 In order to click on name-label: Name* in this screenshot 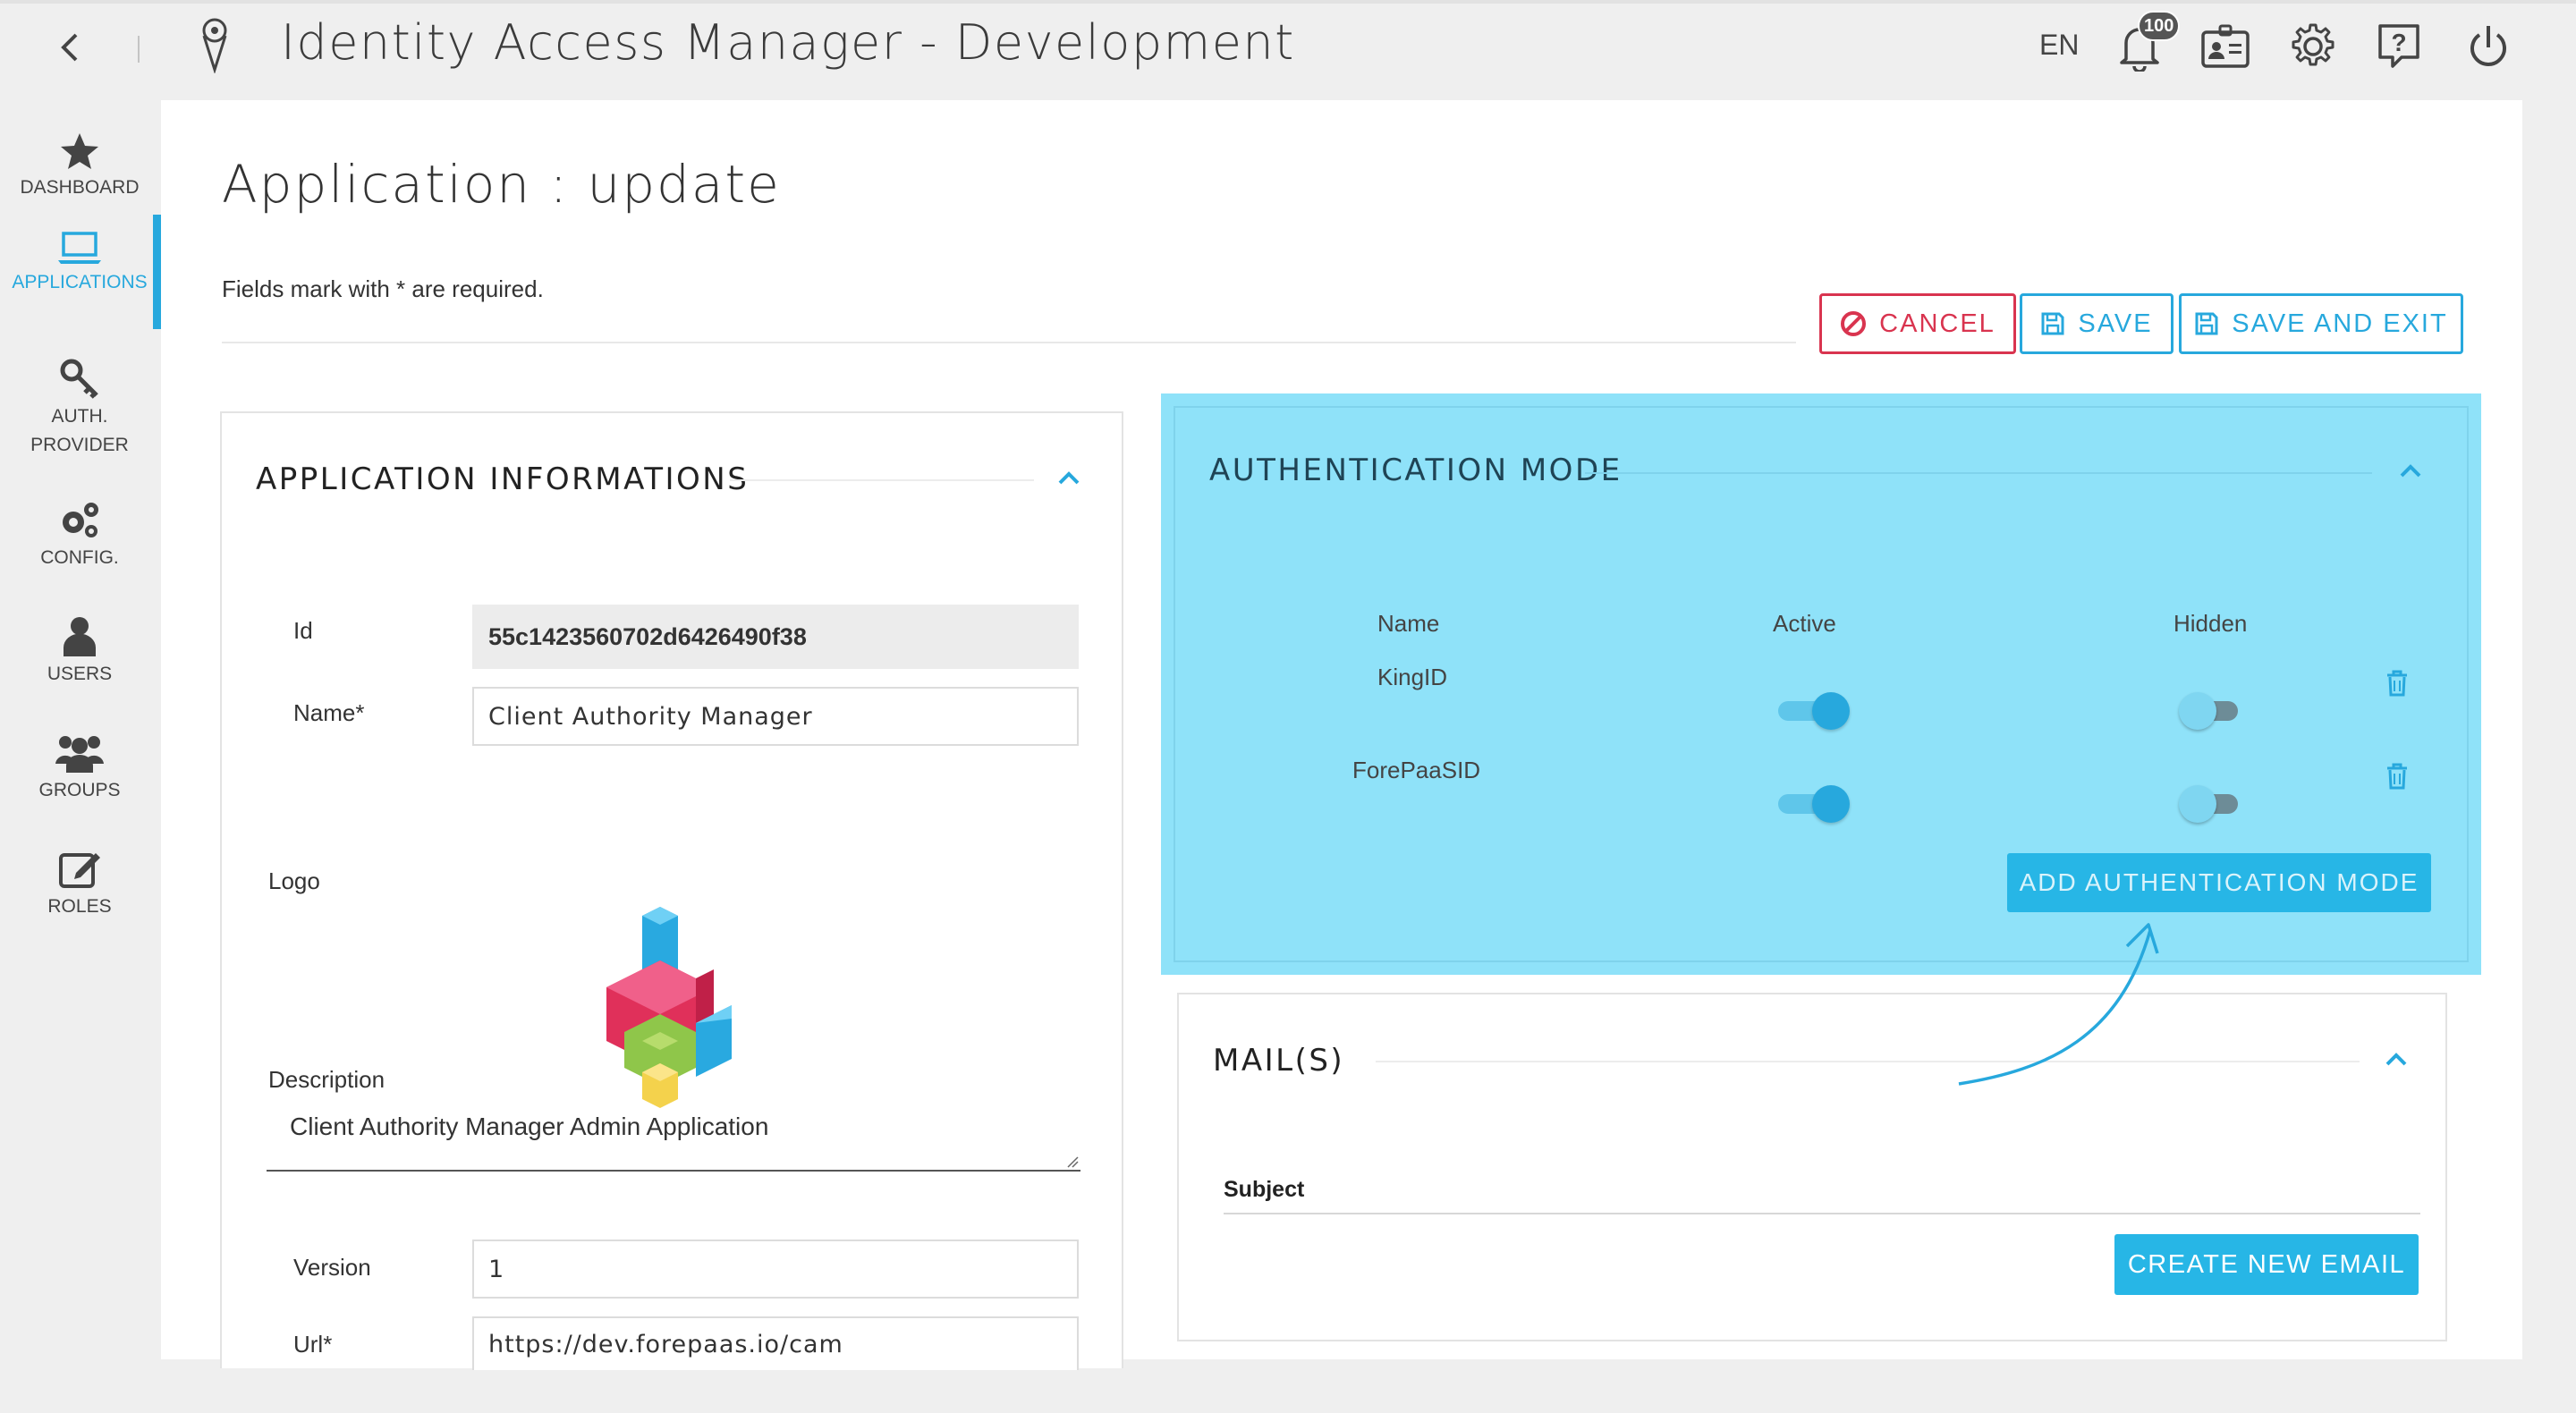, I will do `click(329, 712)`.